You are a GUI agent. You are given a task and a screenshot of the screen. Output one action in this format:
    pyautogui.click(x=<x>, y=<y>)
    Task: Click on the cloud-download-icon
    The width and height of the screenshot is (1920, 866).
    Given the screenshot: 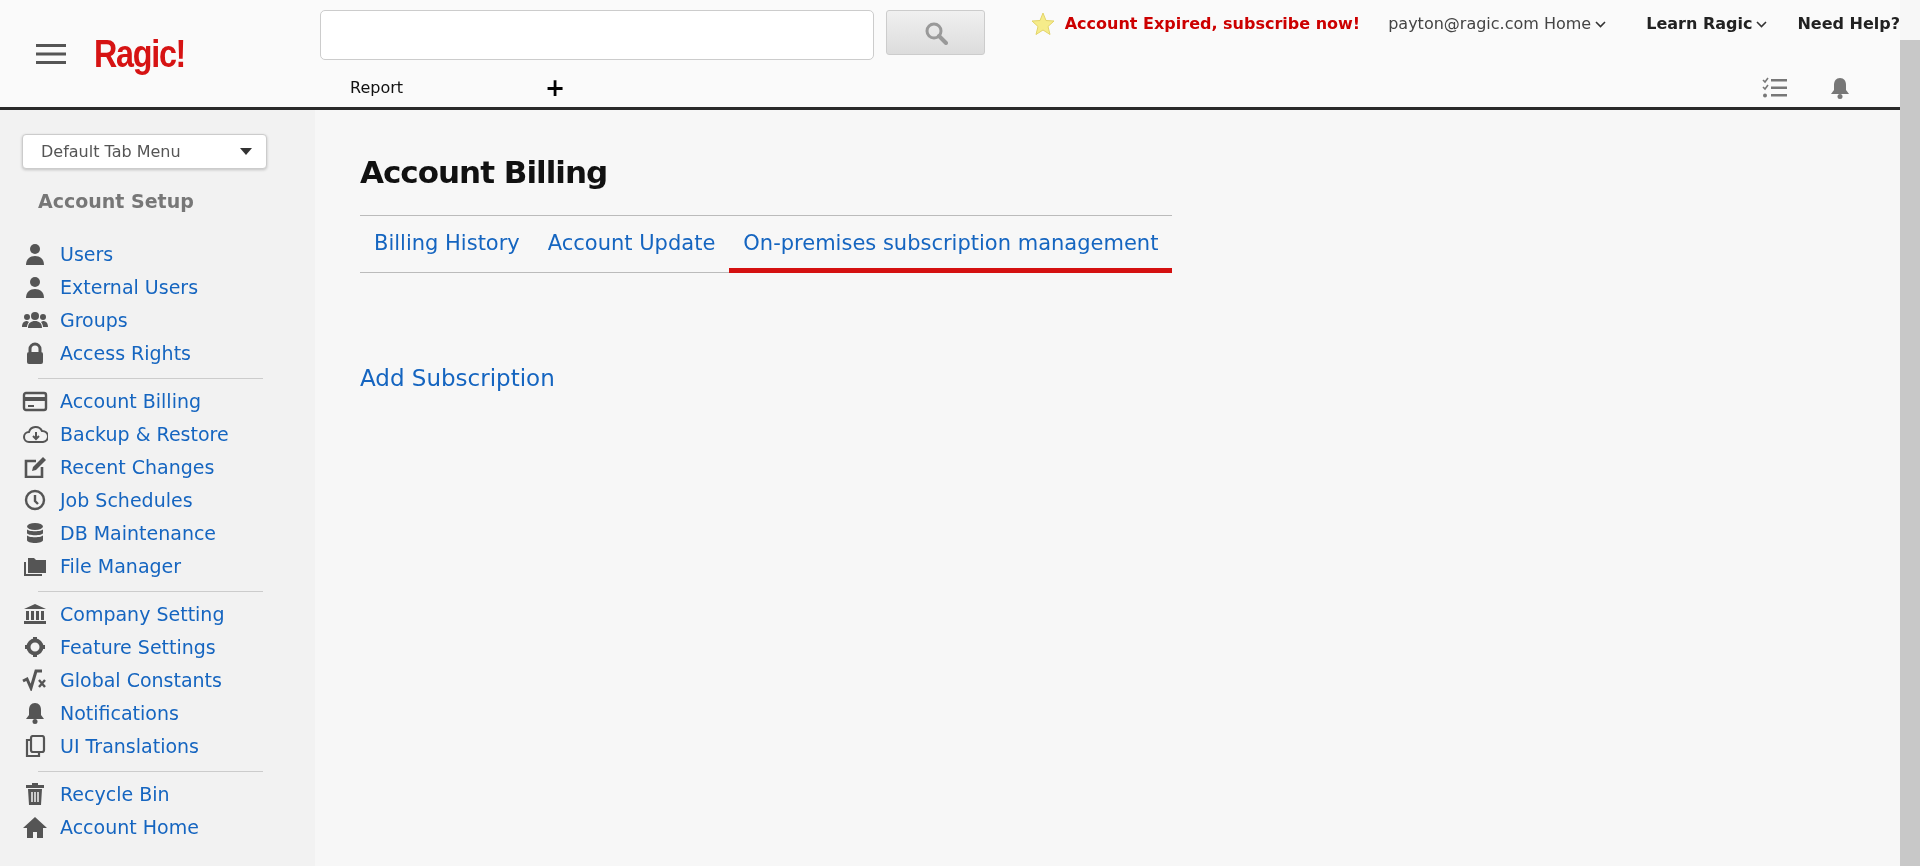 What is the action you would take?
    pyautogui.click(x=35, y=434)
    